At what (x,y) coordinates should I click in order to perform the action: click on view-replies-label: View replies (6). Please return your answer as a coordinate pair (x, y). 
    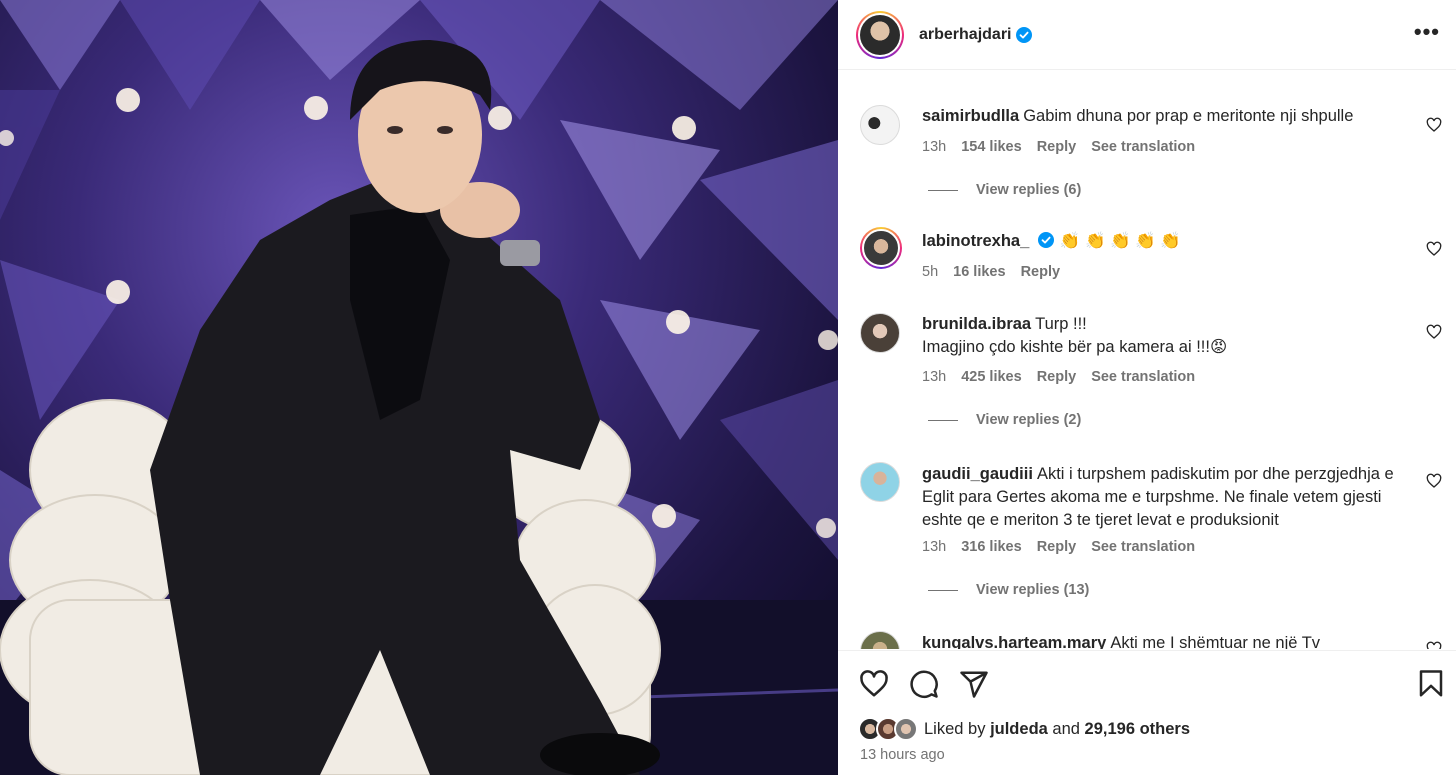
    Looking at the image, I should click on (1029, 190).